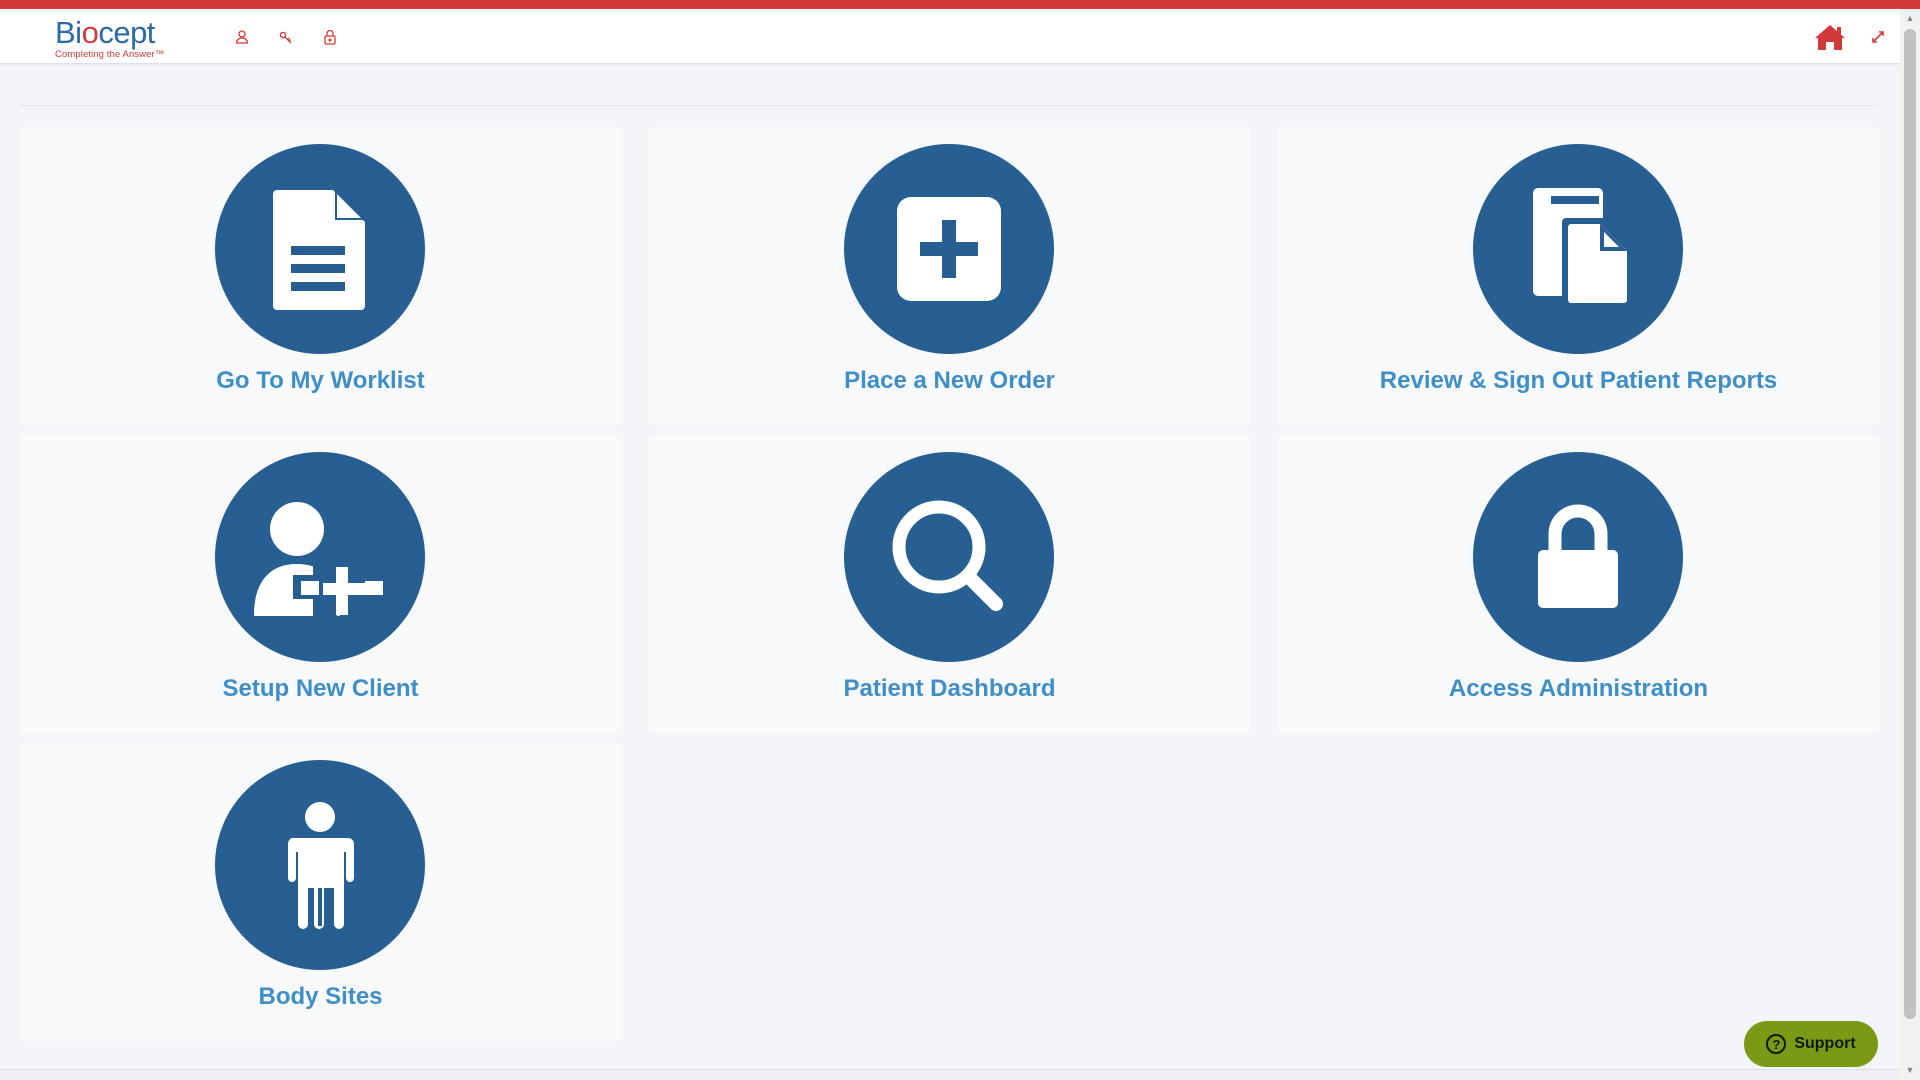 This screenshot has height=1080, width=1920. What do you see at coordinates (320, 688) in the screenshot?
I see `tile-label: Setup New Client` at bounding box center [320, 688].